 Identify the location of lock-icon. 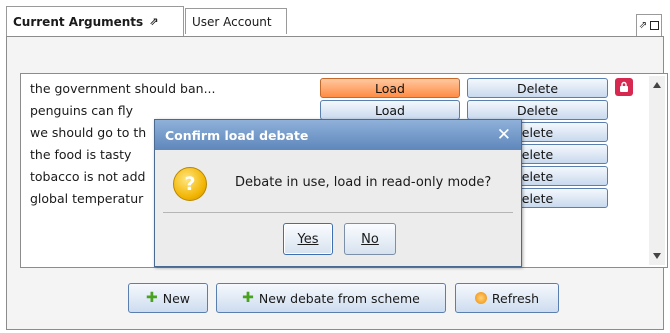
(624, 87).